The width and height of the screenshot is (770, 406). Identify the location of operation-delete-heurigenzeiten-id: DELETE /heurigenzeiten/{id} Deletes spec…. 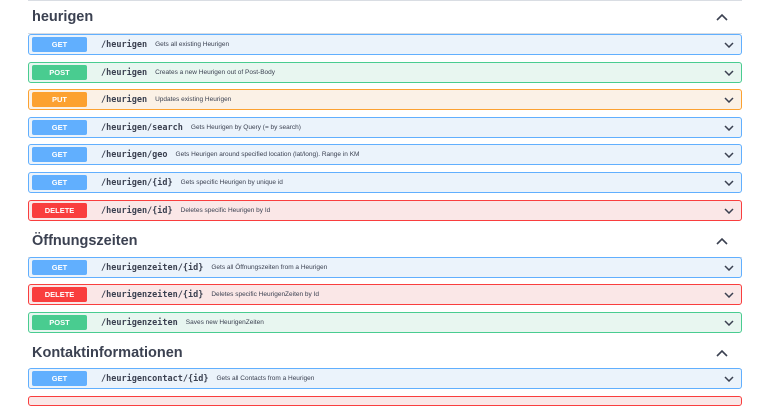
(385, 294).